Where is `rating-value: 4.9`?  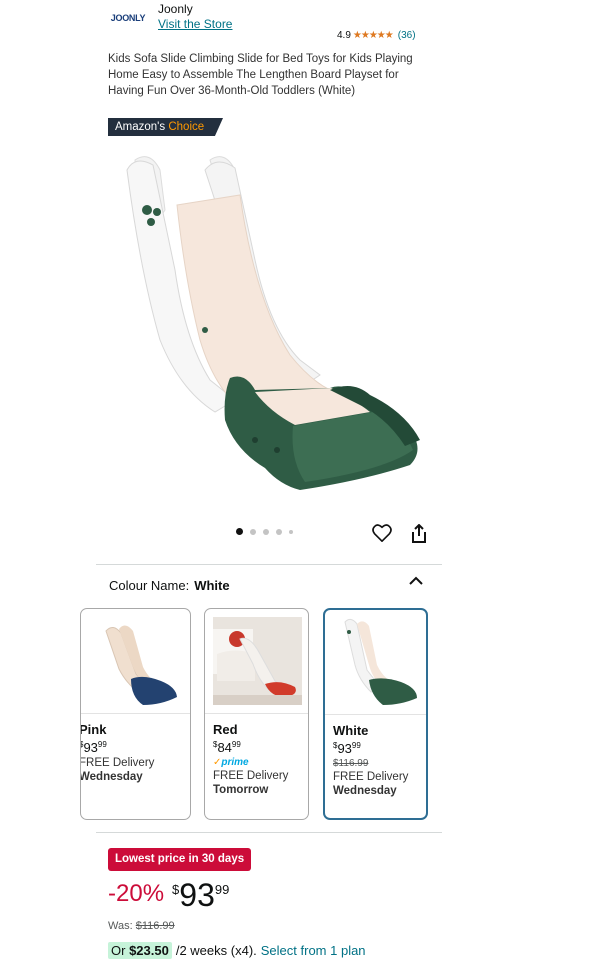
rating-value: 4.9 is located at coordinates (344, 35).